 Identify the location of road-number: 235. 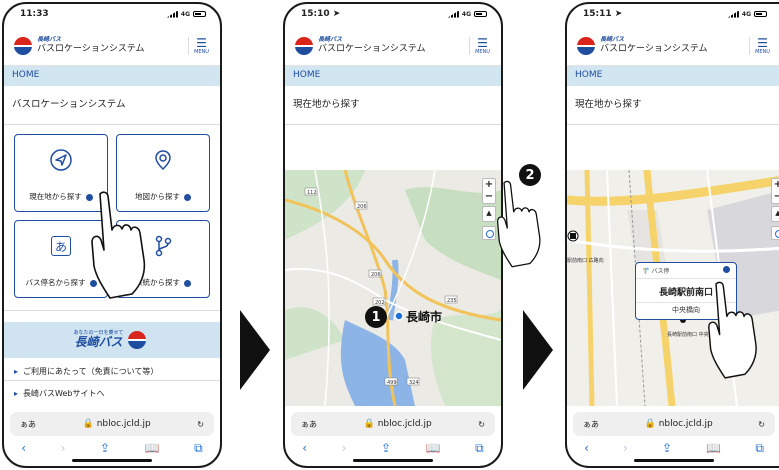
(452, 301).